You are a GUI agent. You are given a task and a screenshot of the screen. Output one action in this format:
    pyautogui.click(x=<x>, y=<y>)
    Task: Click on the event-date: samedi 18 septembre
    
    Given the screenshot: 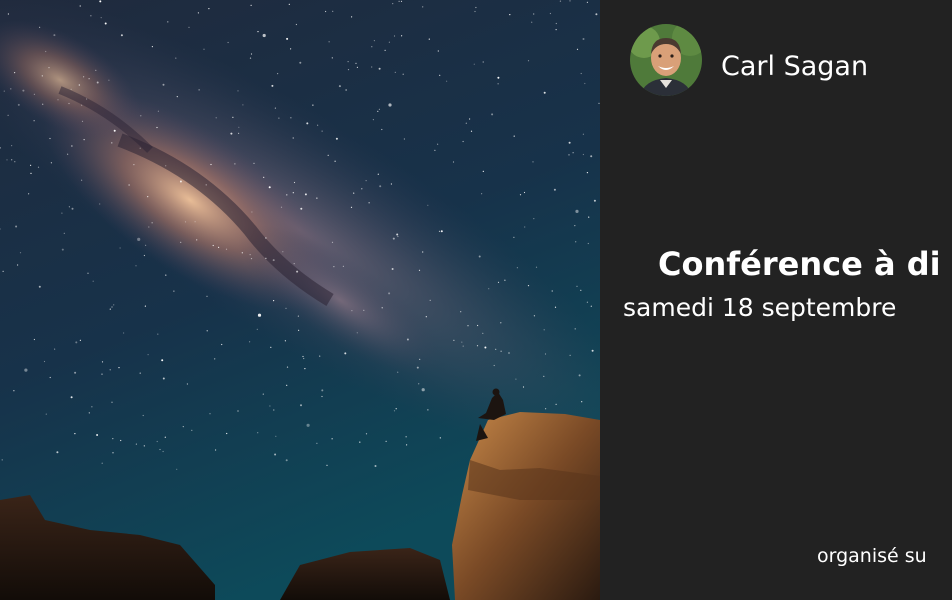 What is the action you would take?
    pyautogui.click(x=760, y=307)
    